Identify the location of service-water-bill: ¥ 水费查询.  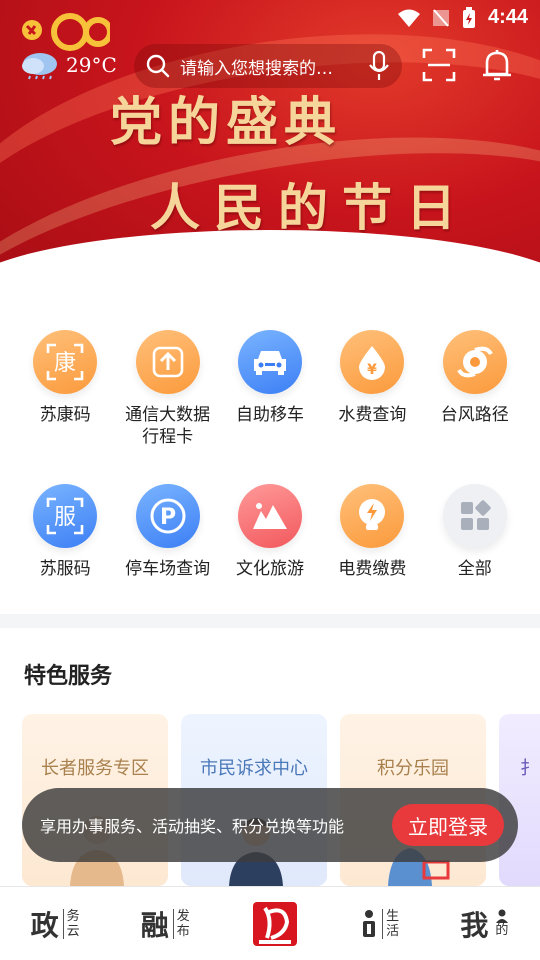
(372, 389).